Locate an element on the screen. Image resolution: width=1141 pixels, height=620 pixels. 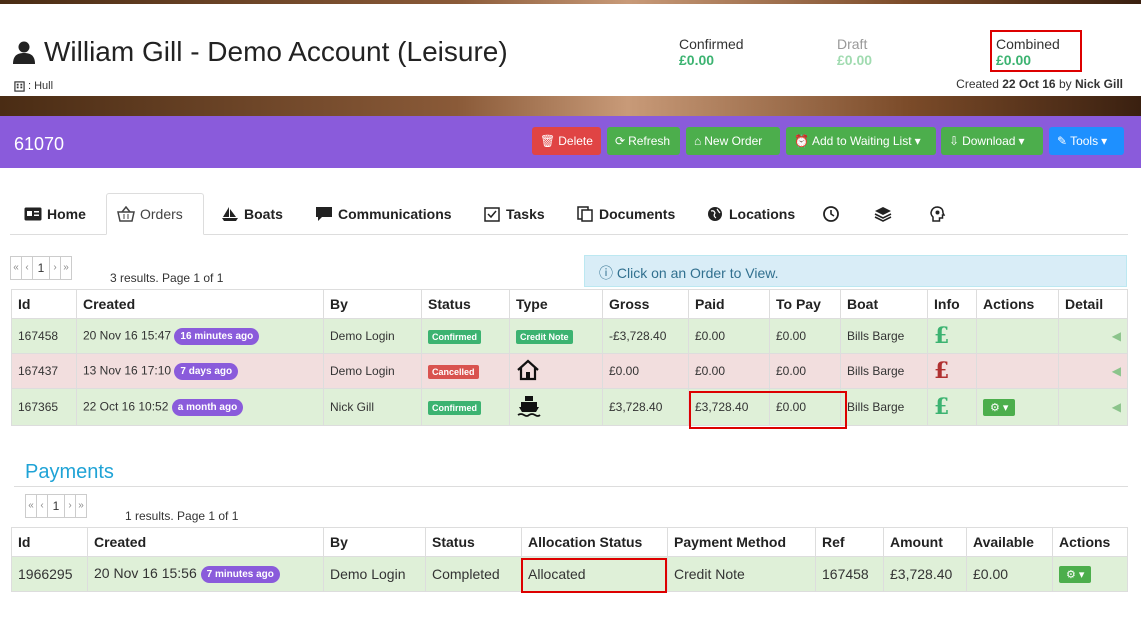
gear-icon: ⚙ is located at coordinates (995, 407).